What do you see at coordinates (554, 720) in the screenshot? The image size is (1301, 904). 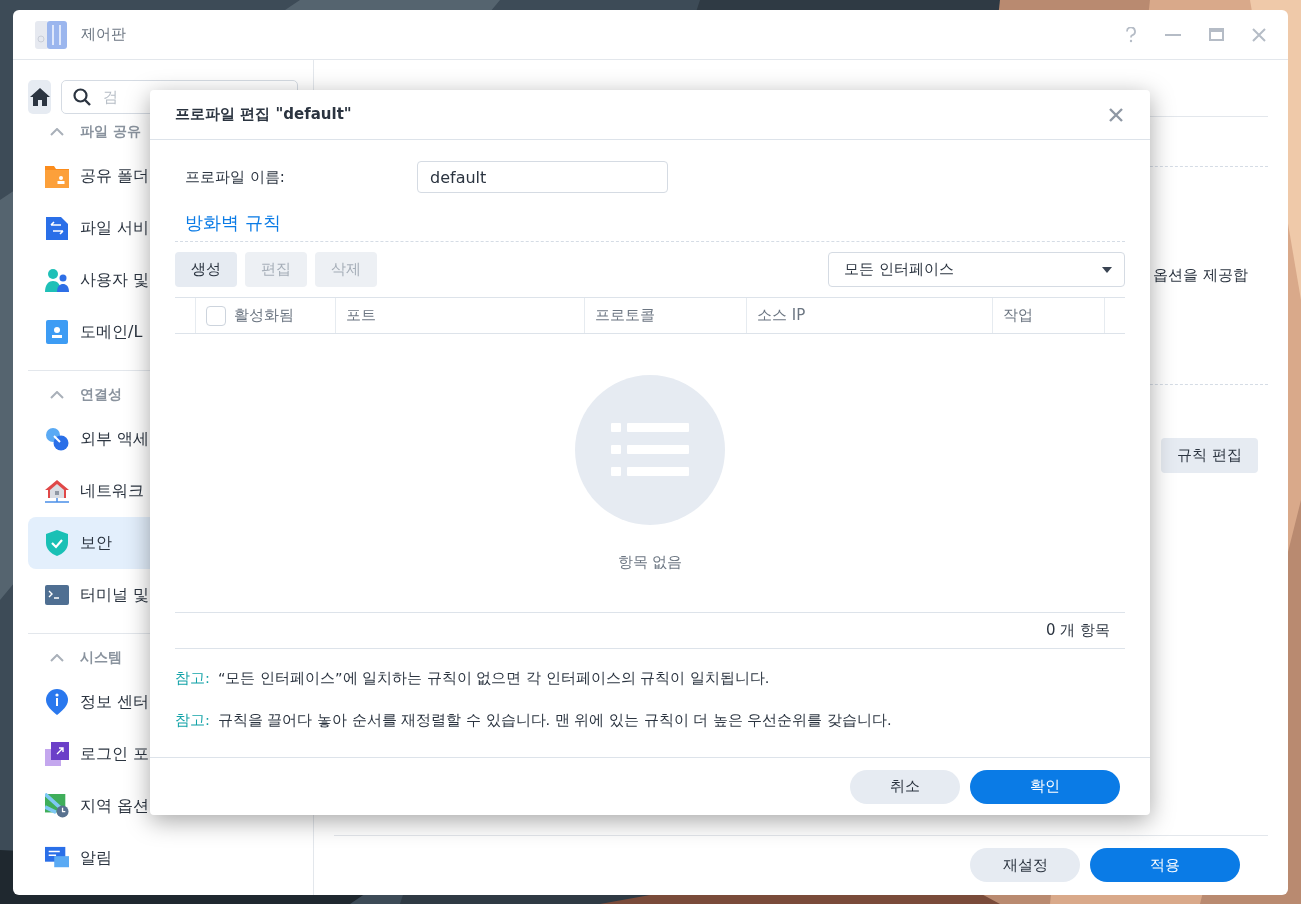 I see `note-text: 규칙을 끌어다 놓아 순서를 재정렬할 수 있습니다. 맨 위에 있는 규칙이 더 높은 우선순위를 갖습니다.` at bounding box center [554, 720].